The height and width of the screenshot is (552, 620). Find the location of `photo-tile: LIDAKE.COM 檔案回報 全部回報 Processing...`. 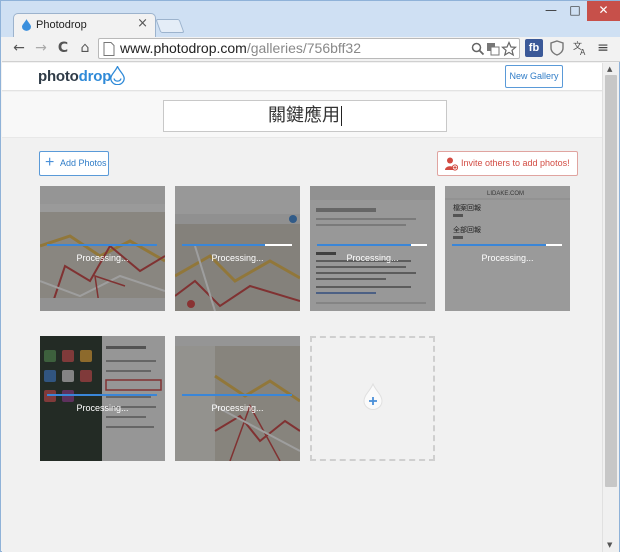

photo-tile: LIDAKE.COM 檔案回報 全部回報 Processing... is located at coordinates (507, 248).